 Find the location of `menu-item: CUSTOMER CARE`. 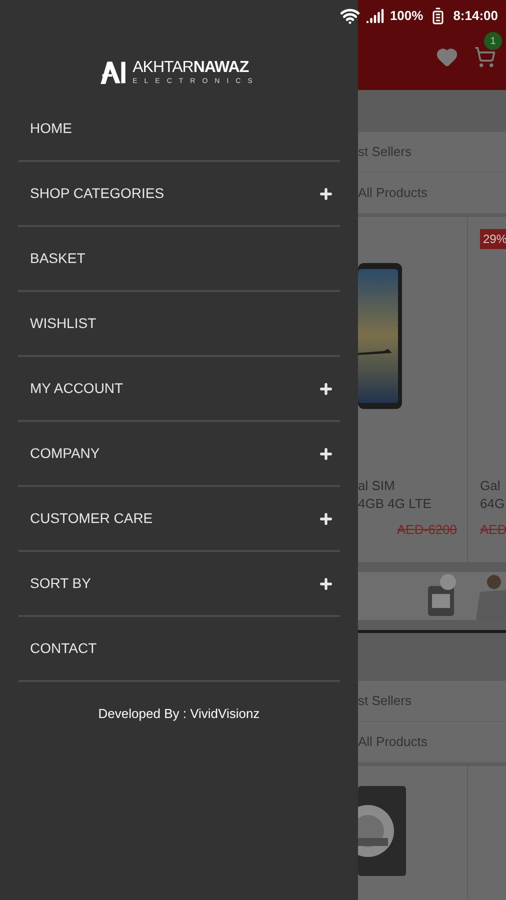

menu-item: CUSTOMER CARE is located at coordinates (179, 519).